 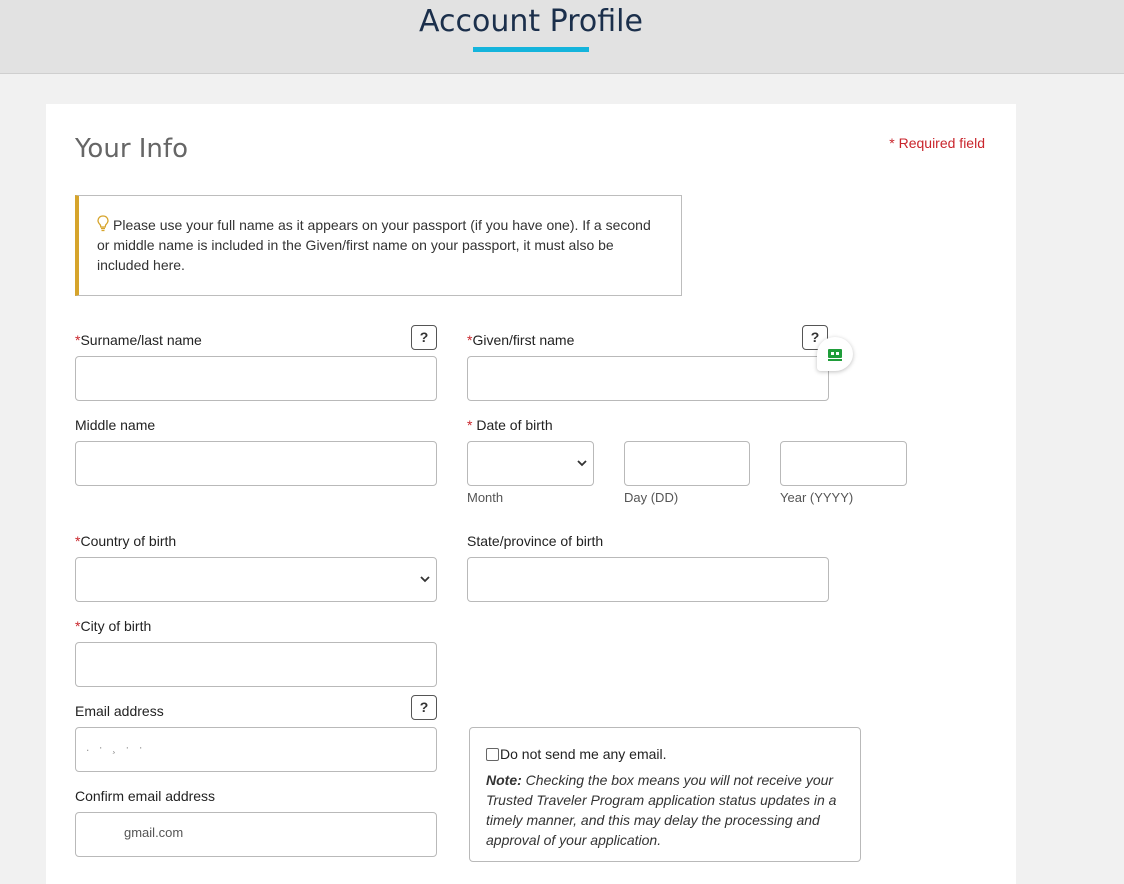 What do you see at coordinates (256, 579) in the screenshot?
I see `country-select` at bounding box center [256, 579].